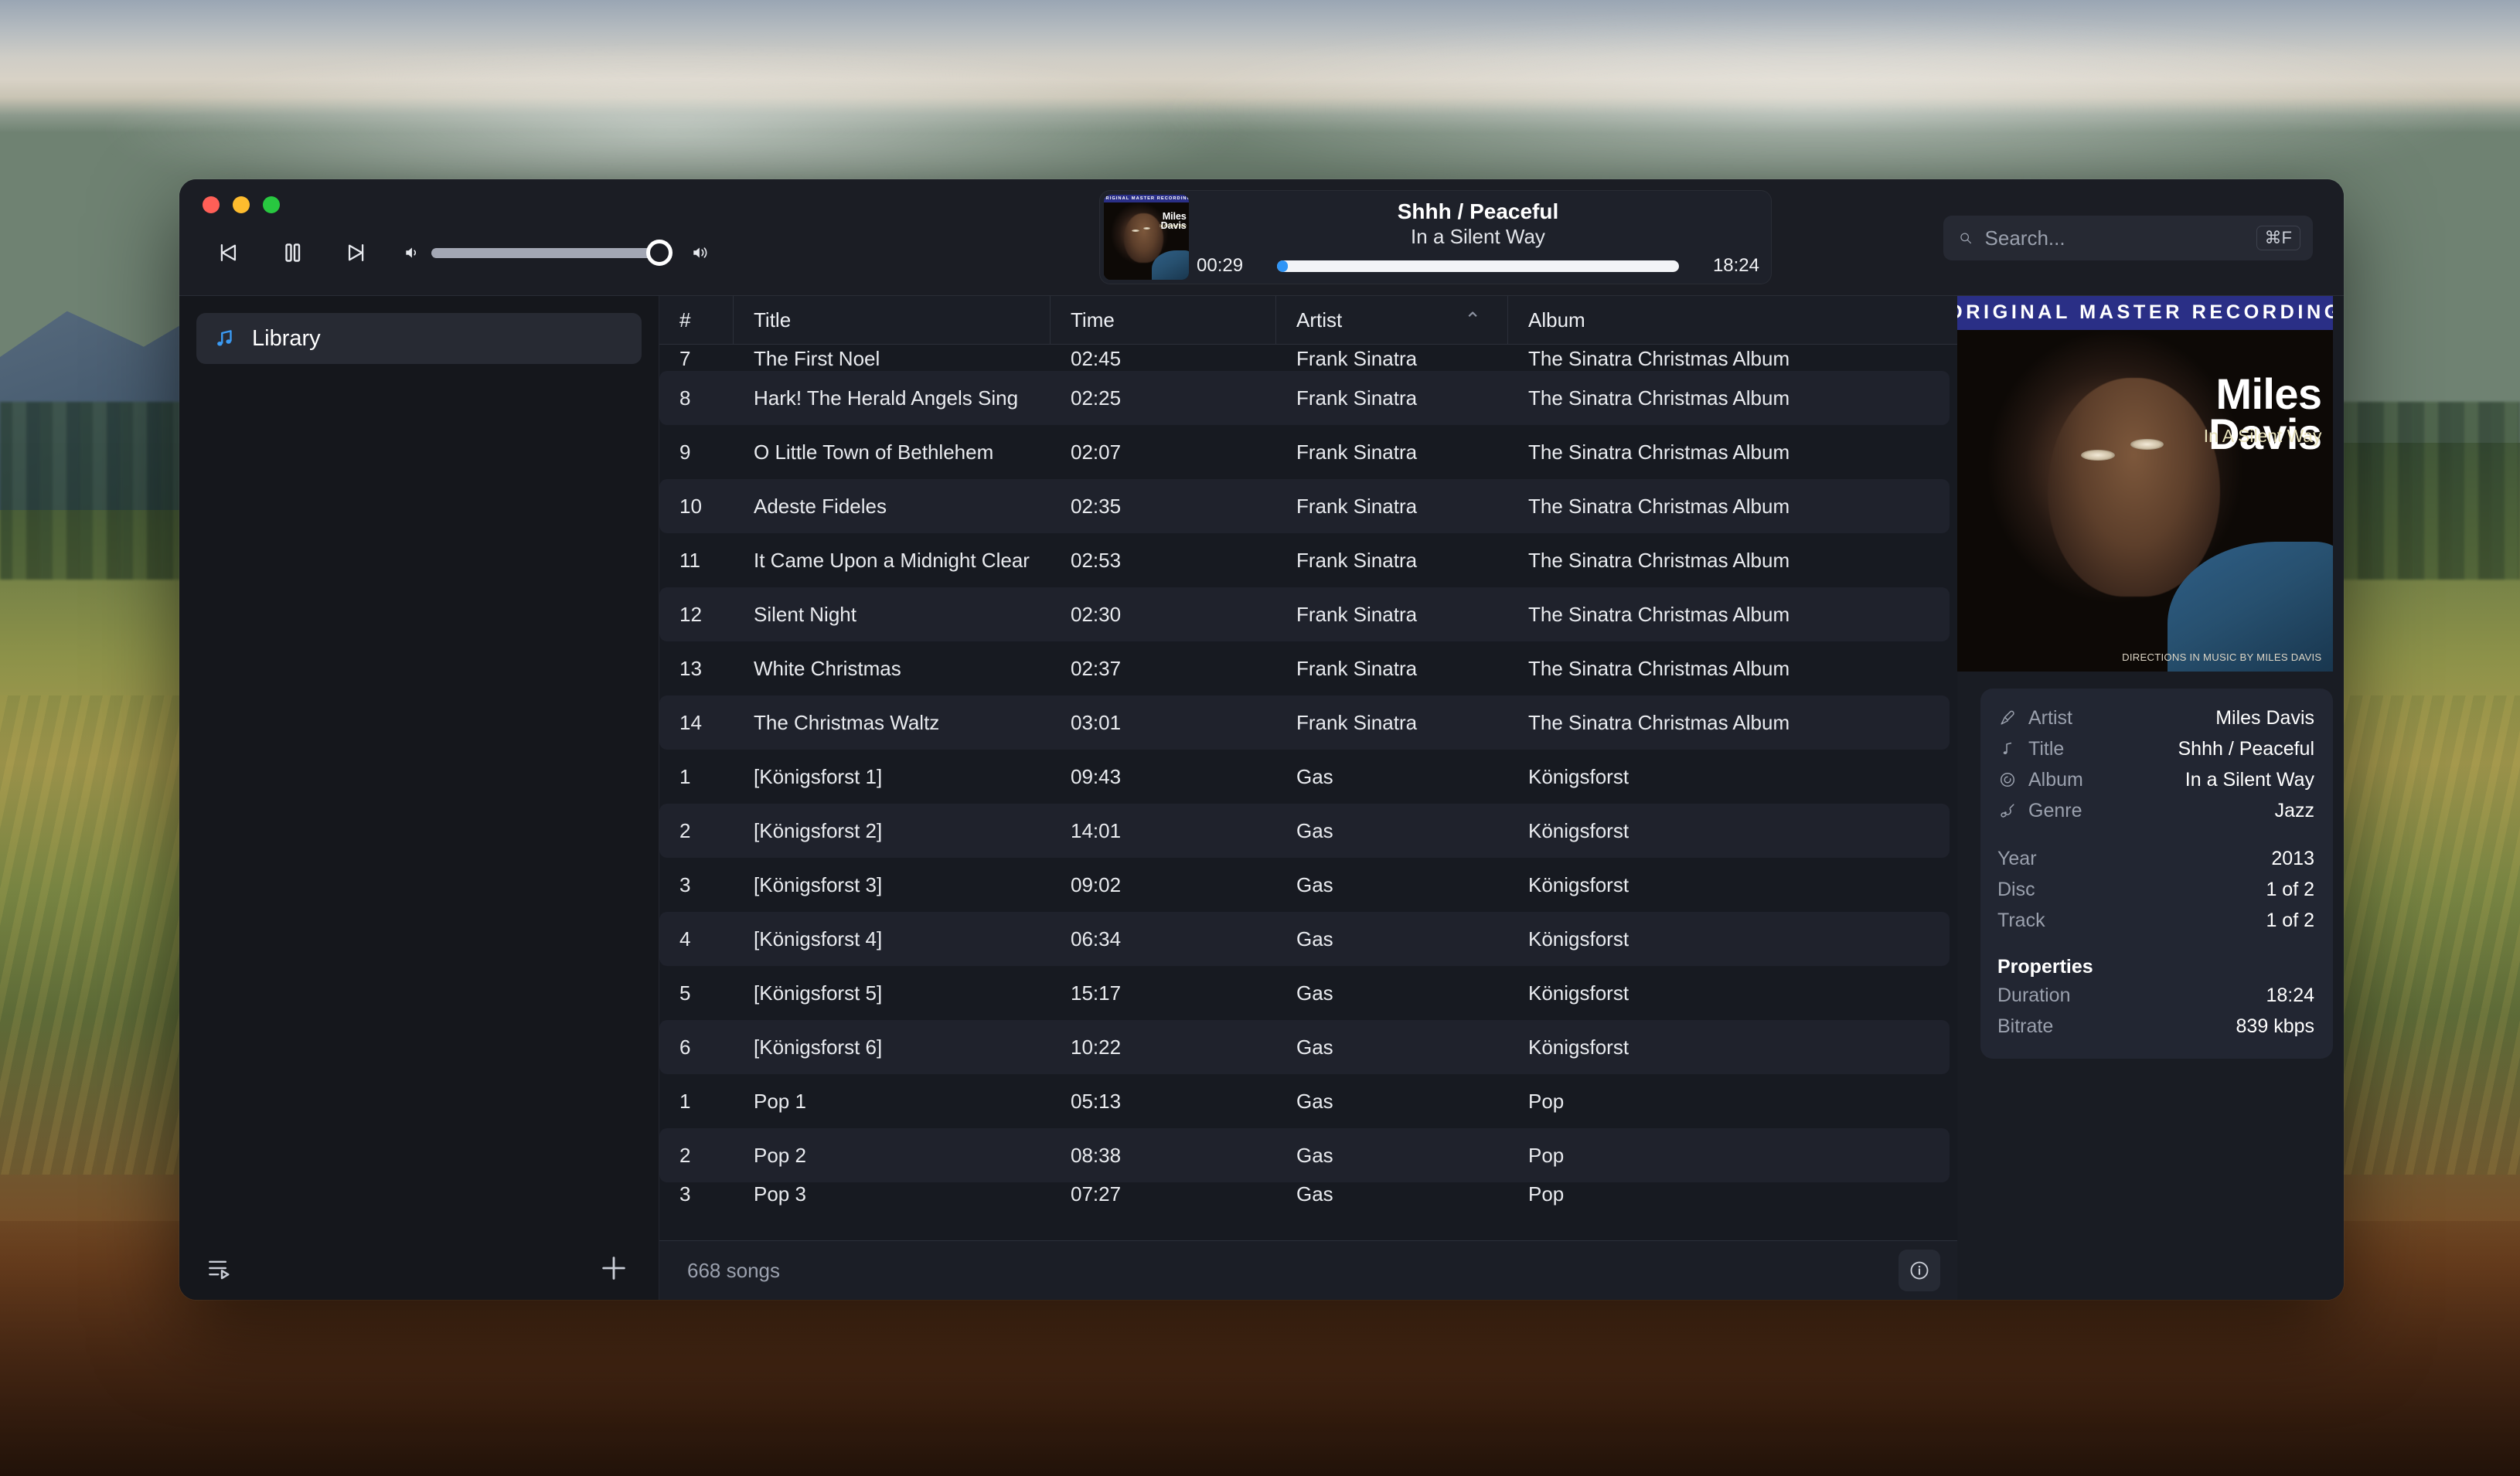  Describe the element at coordinates (690, 668) in the screenshot. I see `table-cell-num: 13` at that location.